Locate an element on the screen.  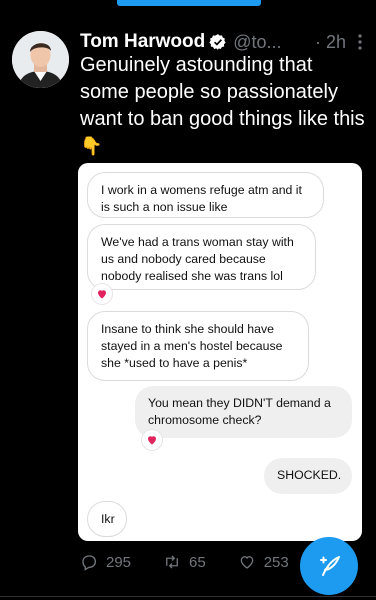
avatar-portrait is located at coordinates (40, 59).